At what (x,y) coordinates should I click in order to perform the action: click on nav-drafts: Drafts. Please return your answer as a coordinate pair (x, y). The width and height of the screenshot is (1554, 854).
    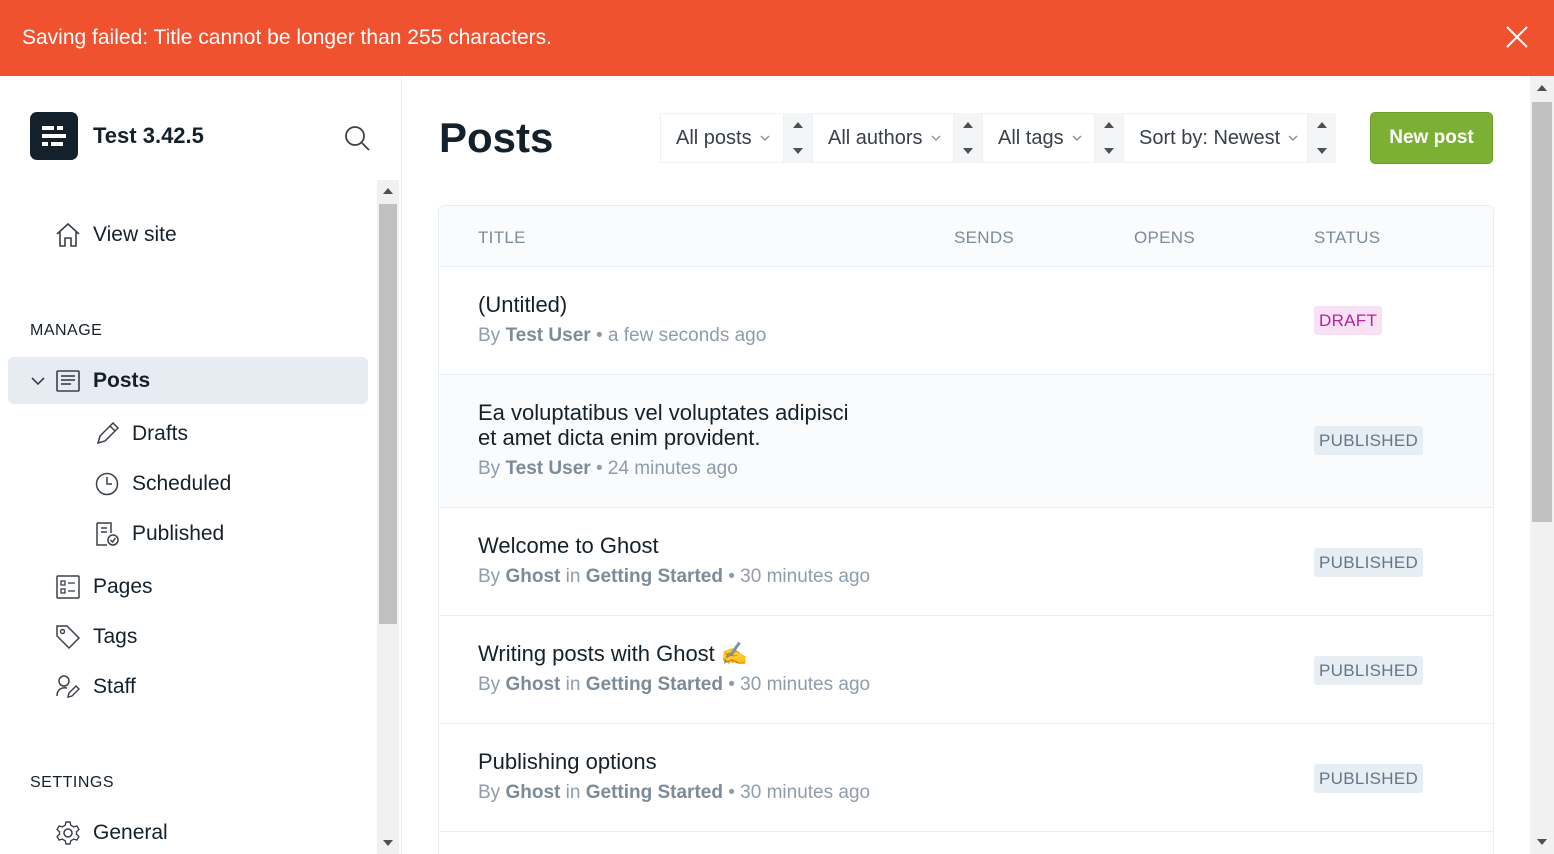
    Looking at the image, I should click on (141, 434).